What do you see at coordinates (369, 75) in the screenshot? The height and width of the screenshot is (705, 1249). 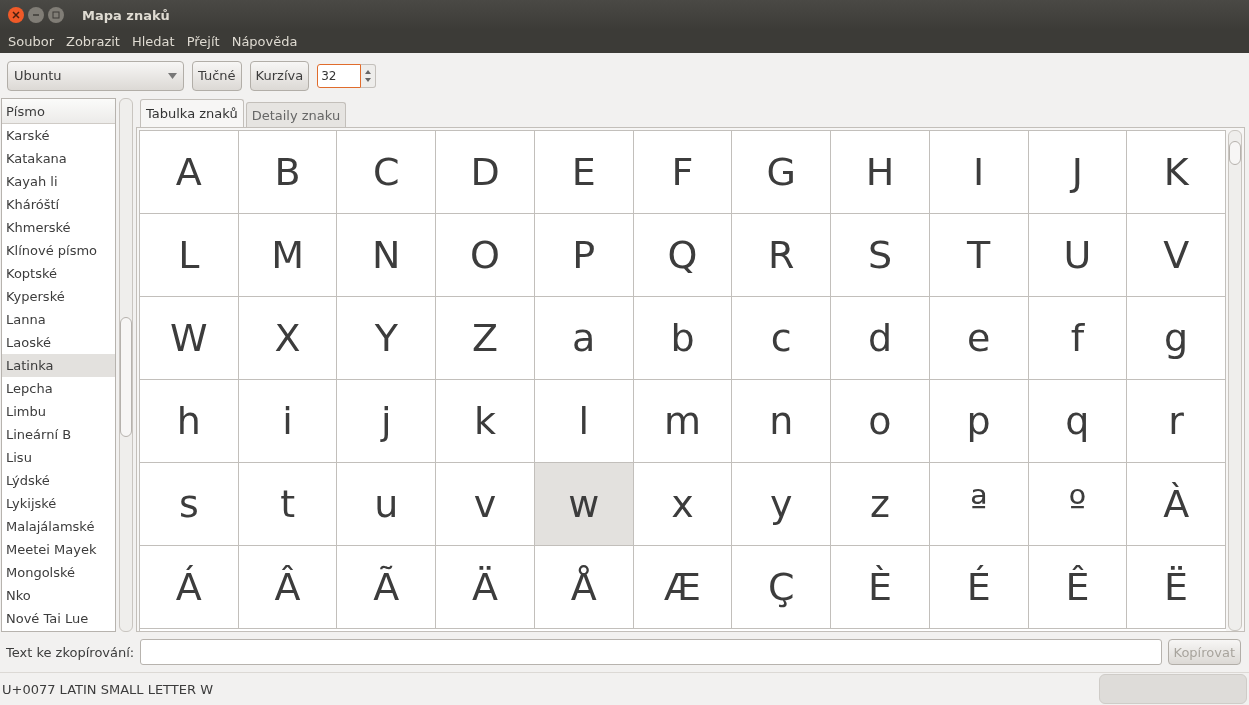 I see `spin-buttons` at bounding box center [369, 75].